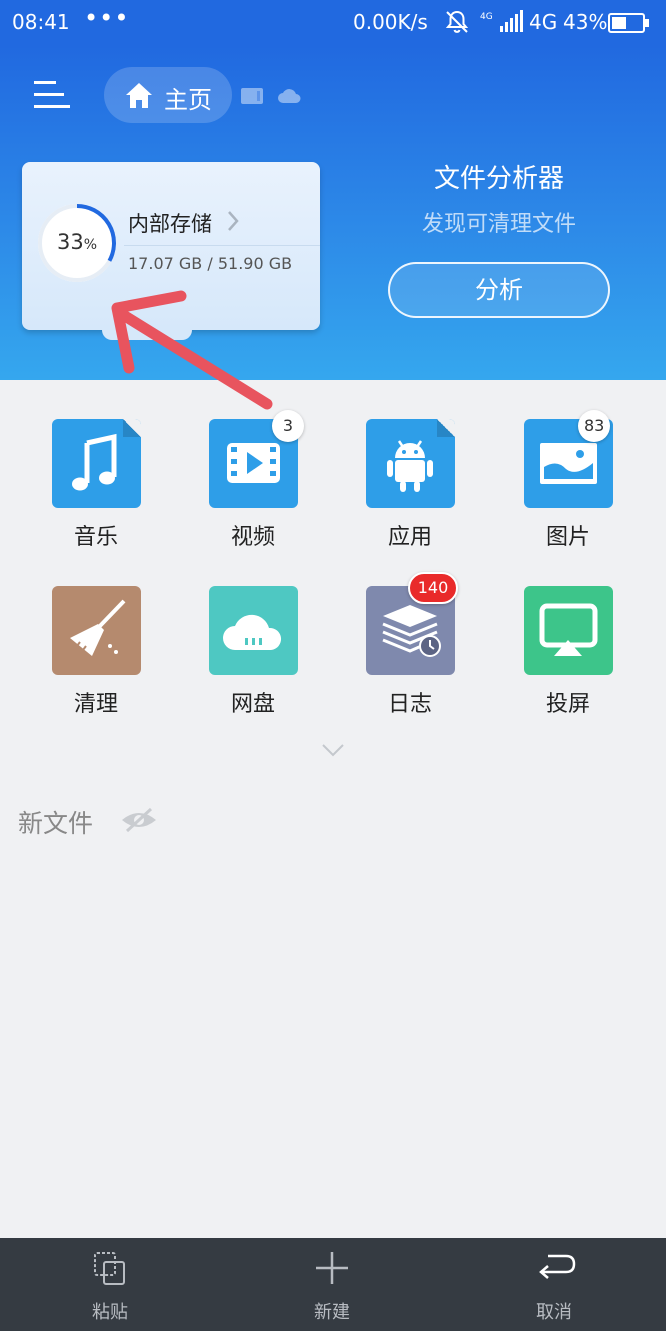  I want to click on broom-icon, so click(98, 627).